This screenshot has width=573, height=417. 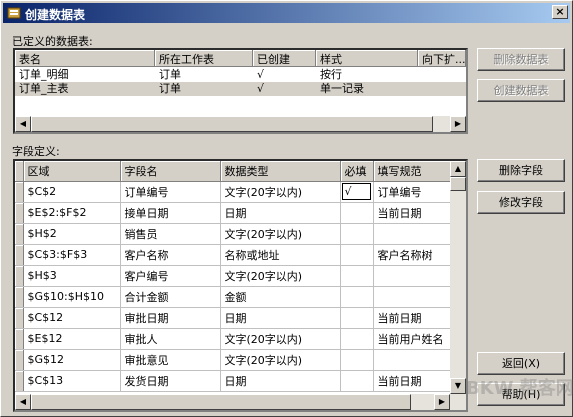 I want to click on table-row: $E$12 审批人 文字(20字以内) 当前用户姓名, so click(x=234, y=339).